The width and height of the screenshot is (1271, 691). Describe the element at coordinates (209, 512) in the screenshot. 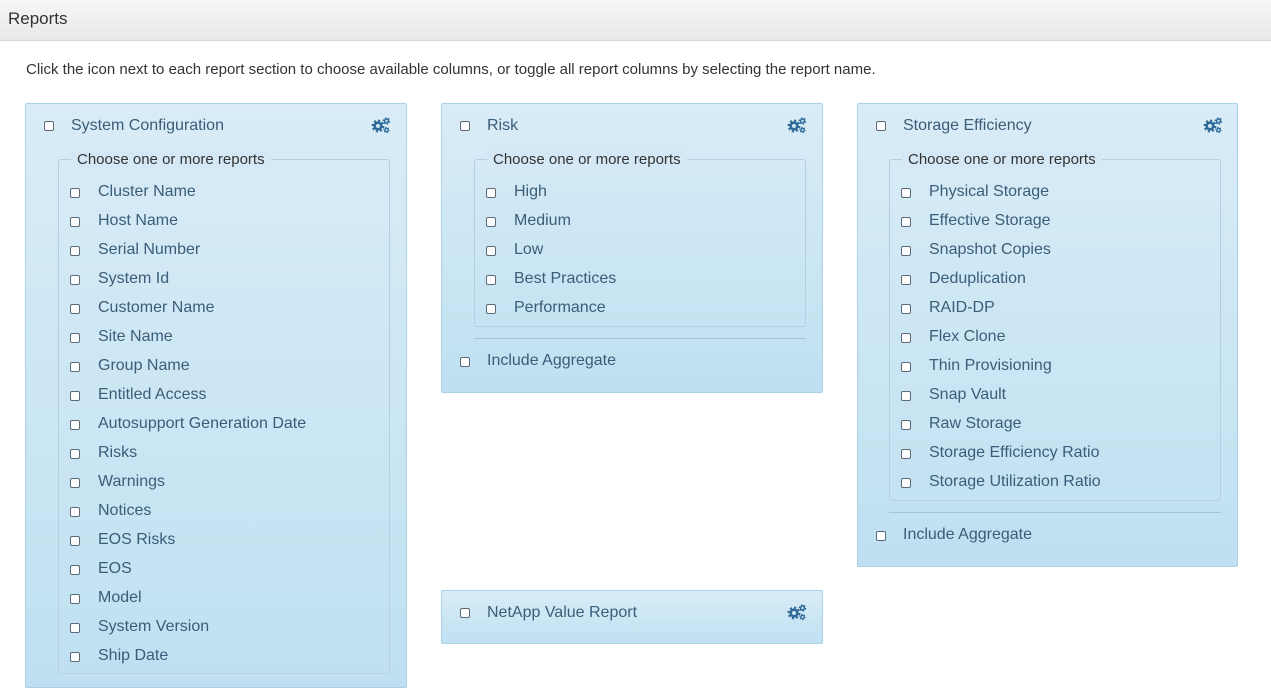

I see `report-option: Notices` at that location.